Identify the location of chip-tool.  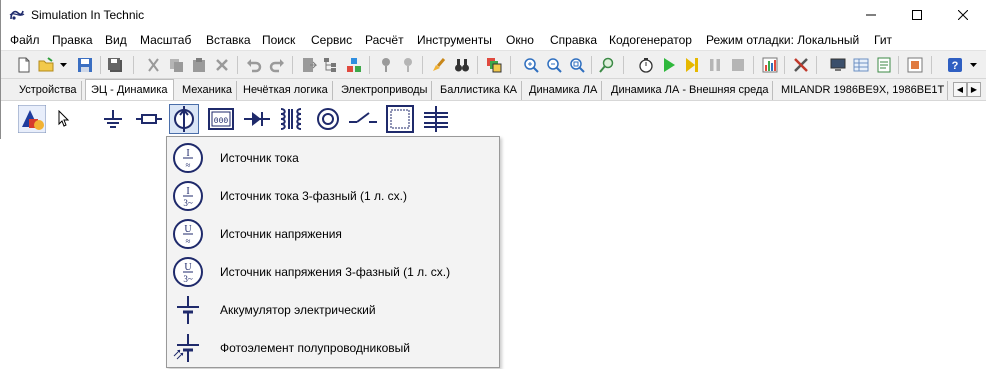
(400, 119).